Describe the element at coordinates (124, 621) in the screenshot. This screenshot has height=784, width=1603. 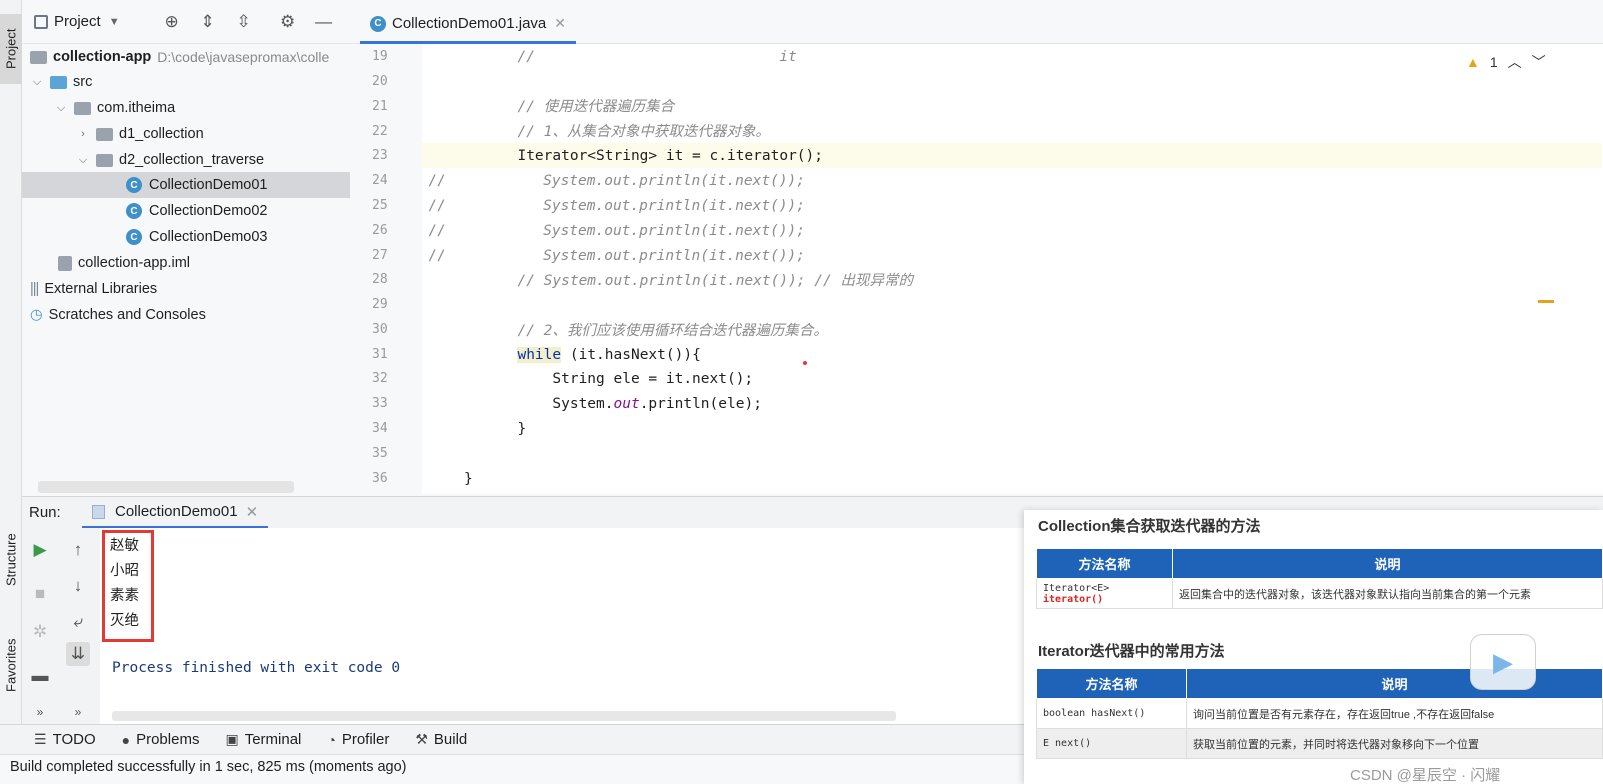
I see `output-line: 灭绝` at that location.